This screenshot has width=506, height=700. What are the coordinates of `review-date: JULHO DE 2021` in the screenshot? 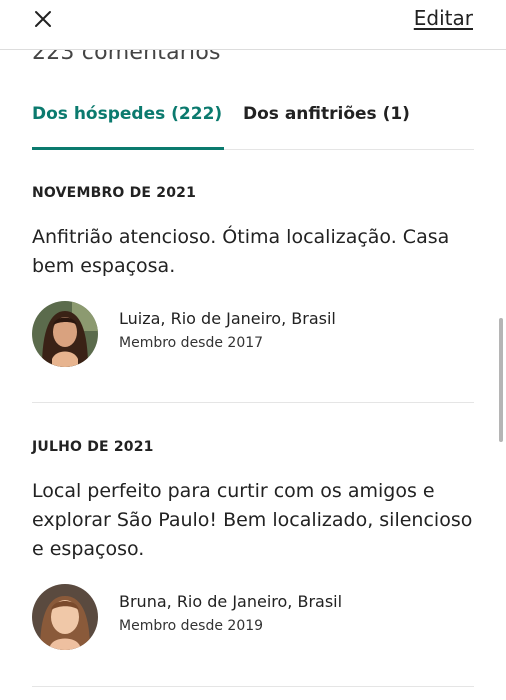 It's located at (93, 447).